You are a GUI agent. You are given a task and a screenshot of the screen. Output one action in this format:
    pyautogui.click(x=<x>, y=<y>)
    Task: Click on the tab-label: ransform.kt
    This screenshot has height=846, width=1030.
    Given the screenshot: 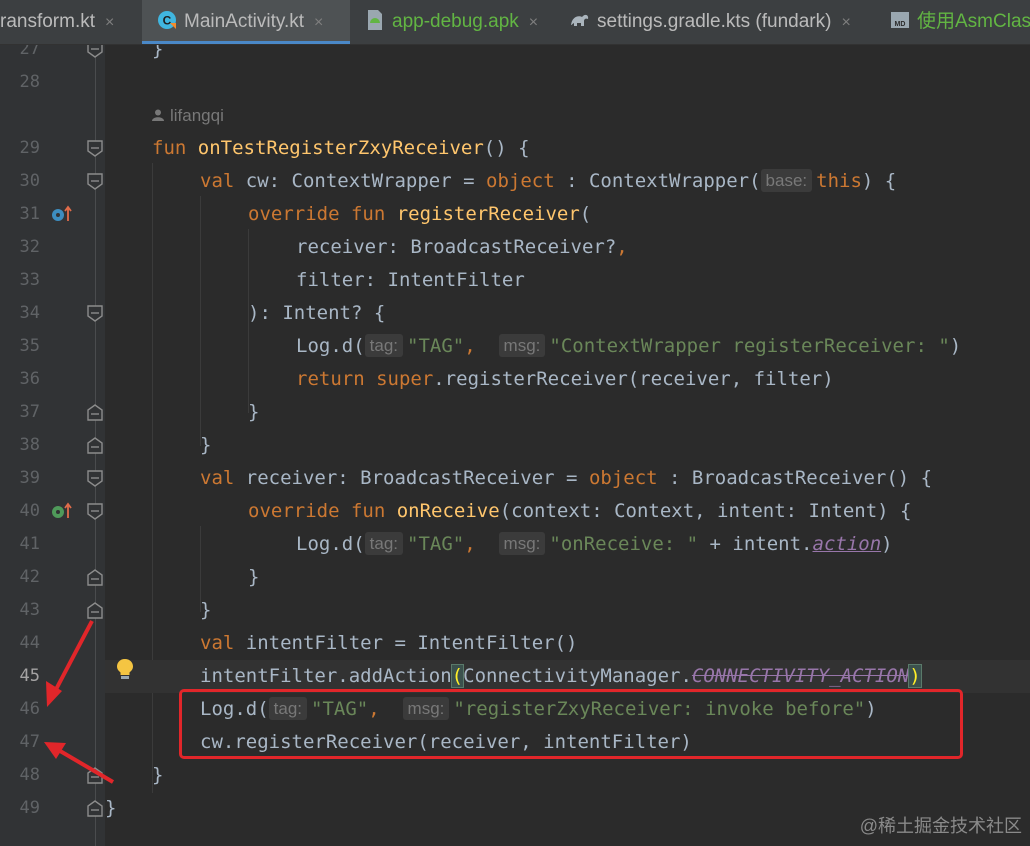 What is the action you would take?
    pyautogui.click(x=48, y=21)
    